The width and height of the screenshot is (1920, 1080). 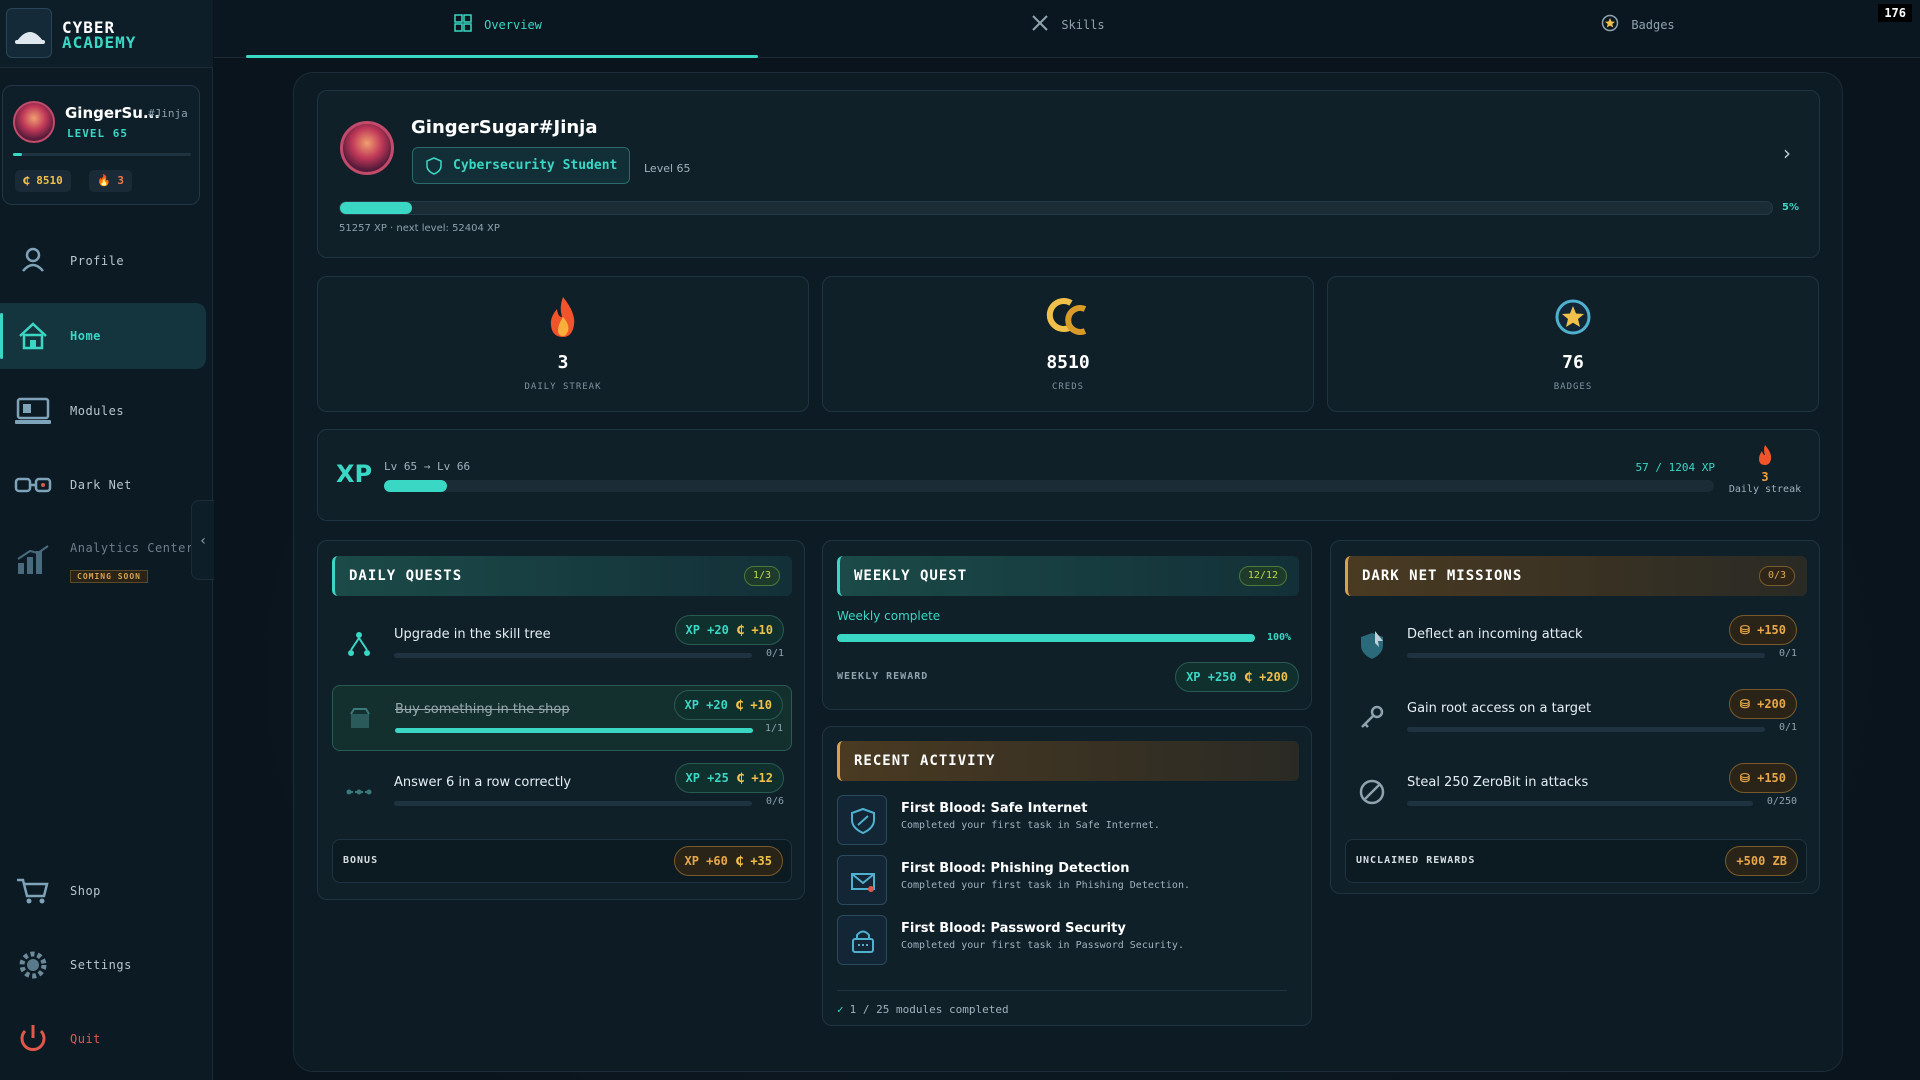 I want to click on tab-badges: Badges, so click(x=1638, y=29).